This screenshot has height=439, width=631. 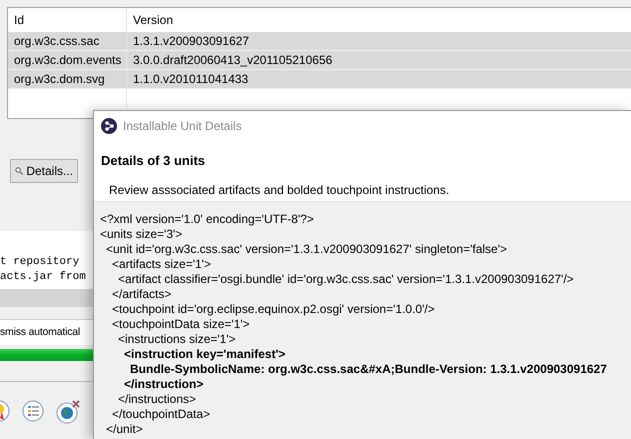 I want to click on xml-line: </artifacts>, so click(x=142, y=294).